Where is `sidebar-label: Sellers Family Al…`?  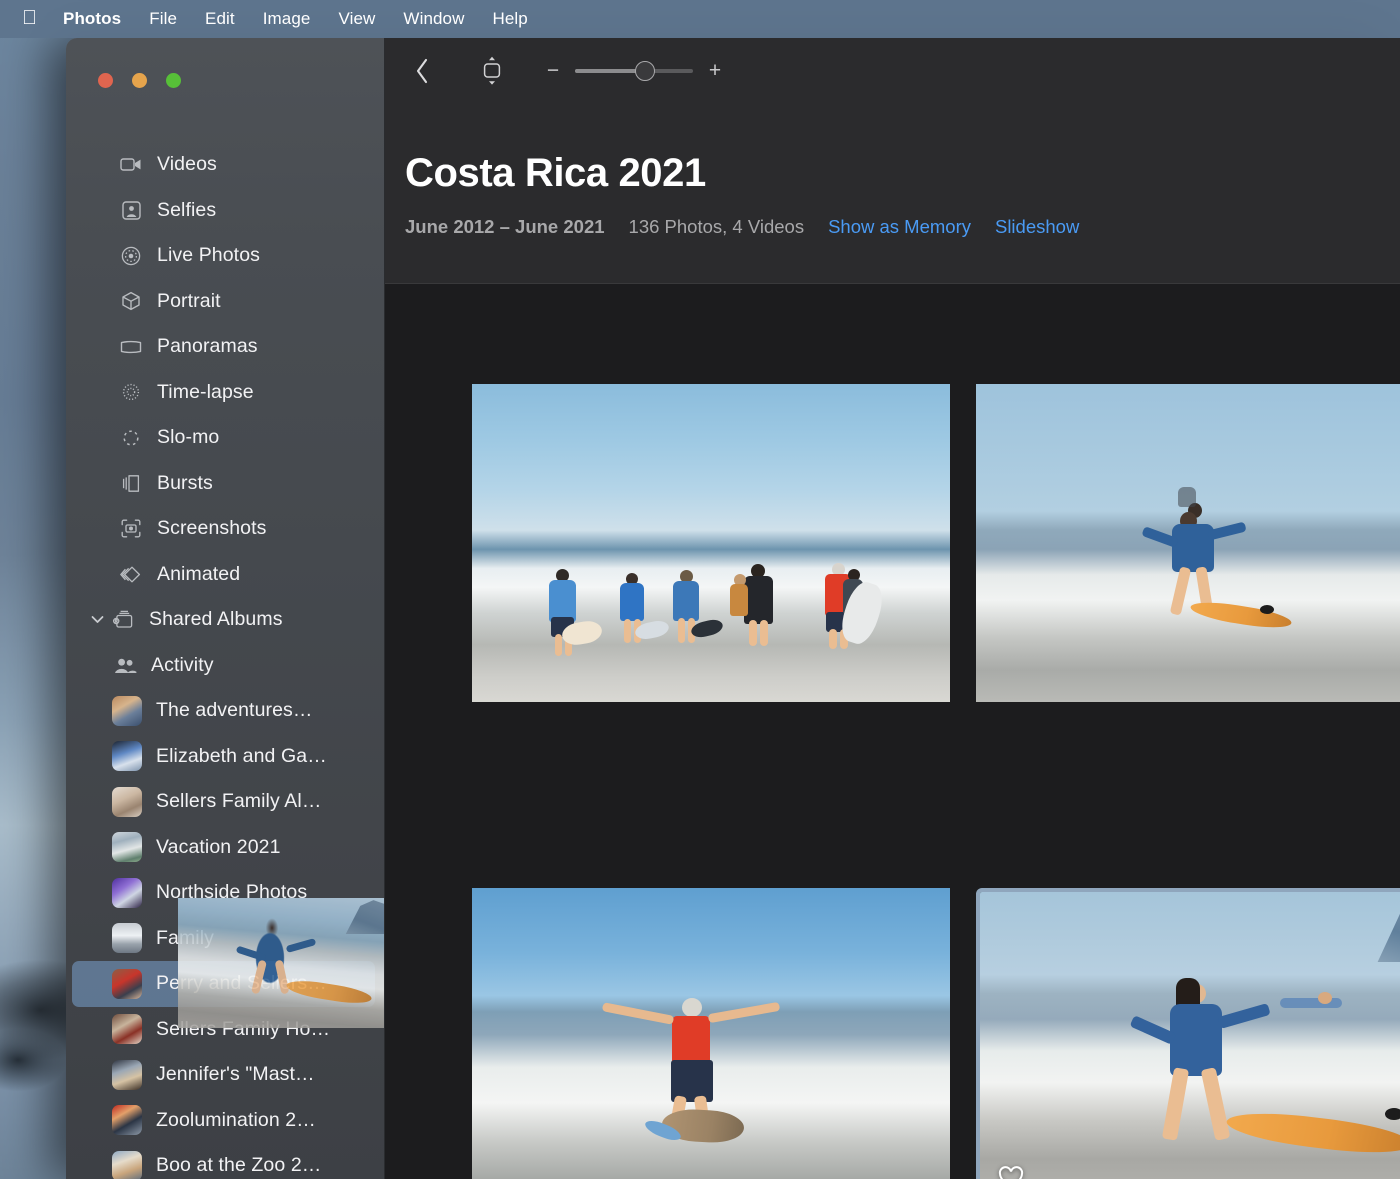 sidebar-label: Sellers Family Al… is located at coordinates (239, 801).